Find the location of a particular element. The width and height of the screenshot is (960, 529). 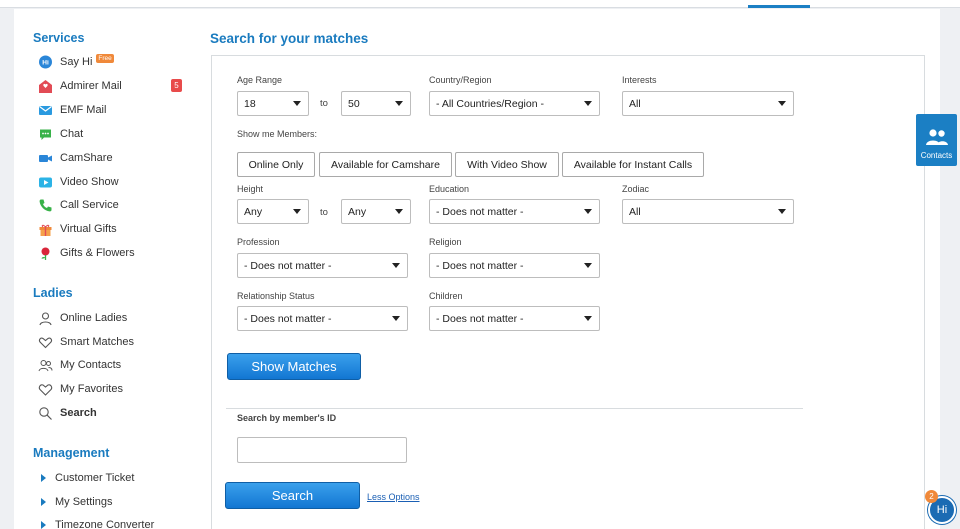

relationship-select: - Does not matter - is located at coordinates (322, 318).